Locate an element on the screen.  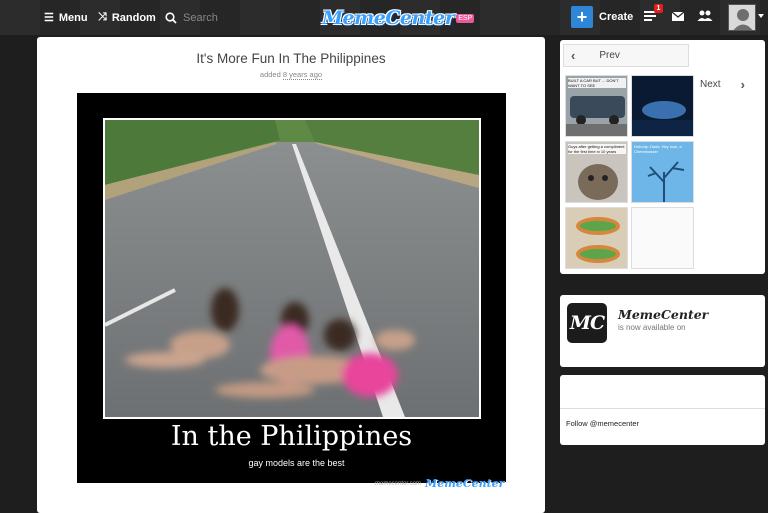
messages-button is located at coordinates (679, 17).